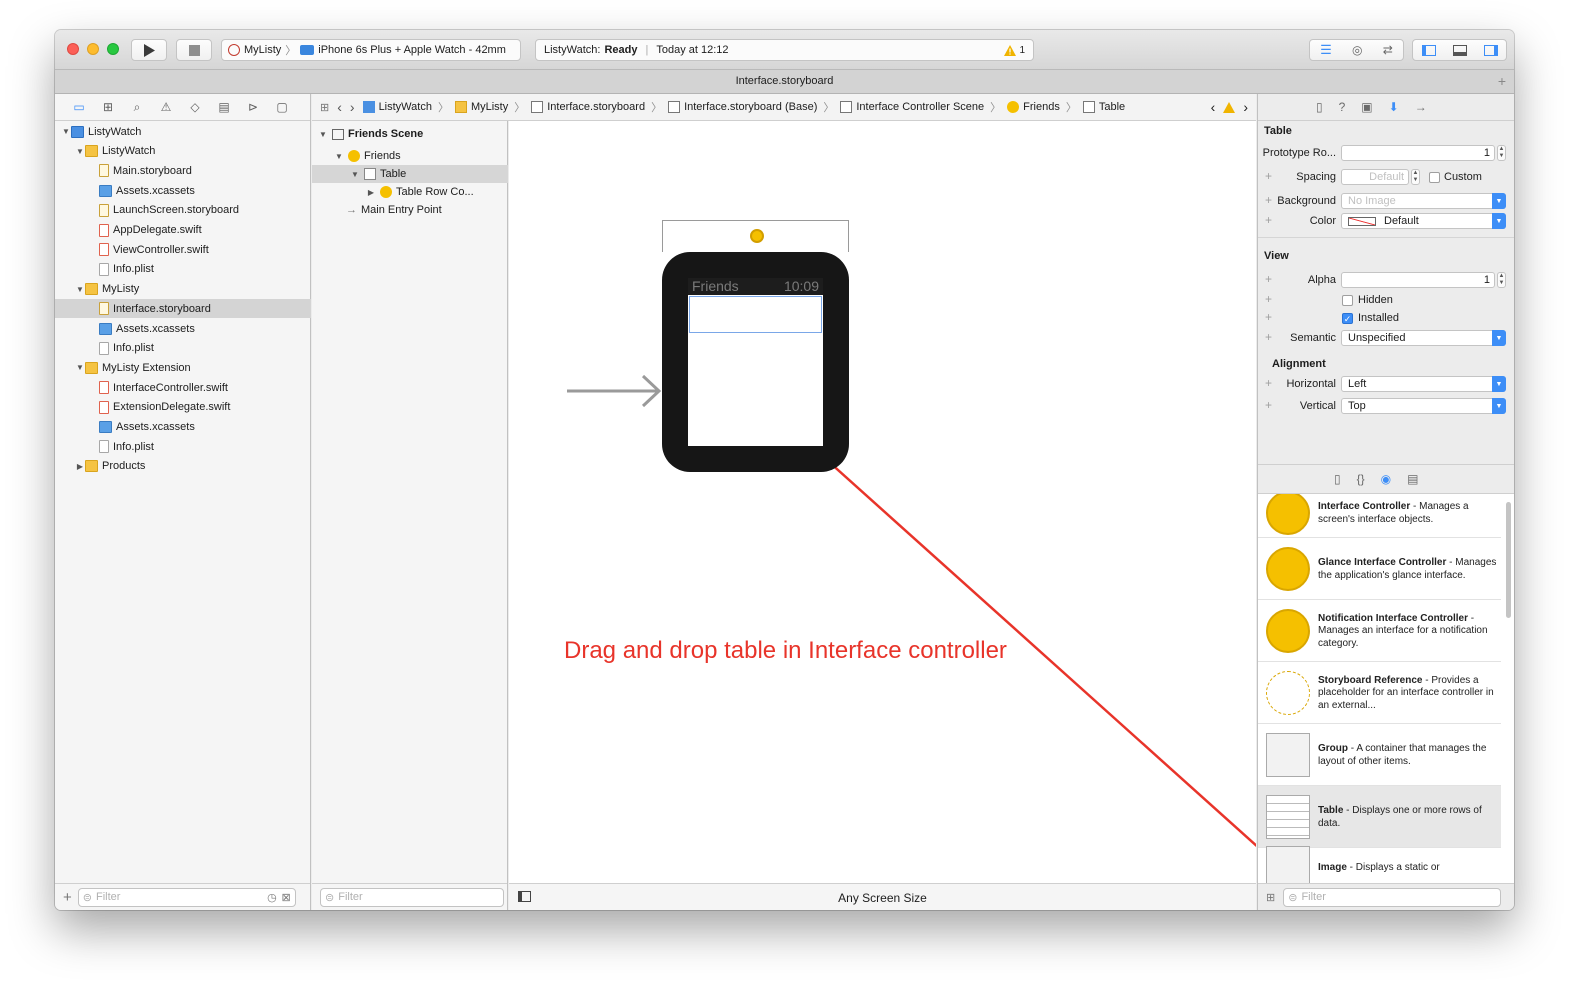  I want to click on spacing-field: Default, so click(1375, 177).